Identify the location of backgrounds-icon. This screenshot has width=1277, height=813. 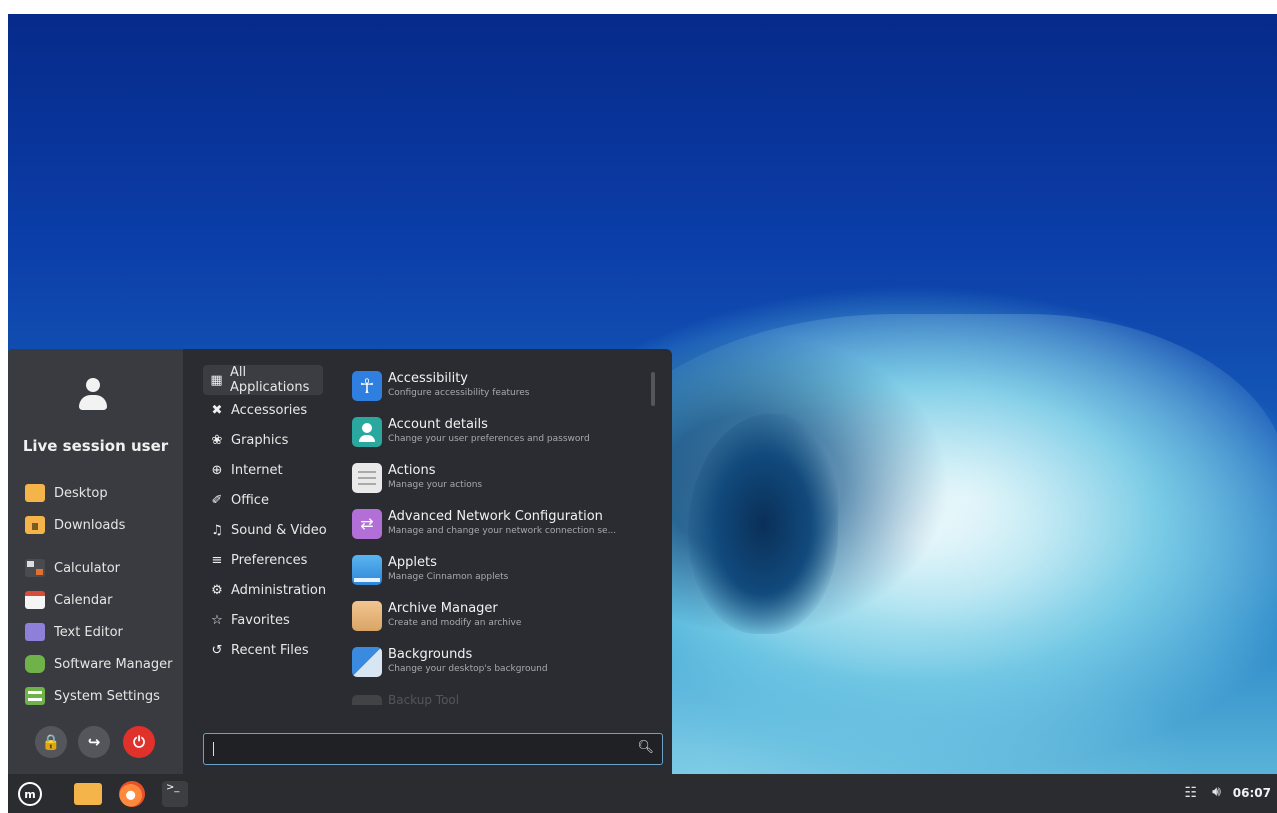
(367, 662).